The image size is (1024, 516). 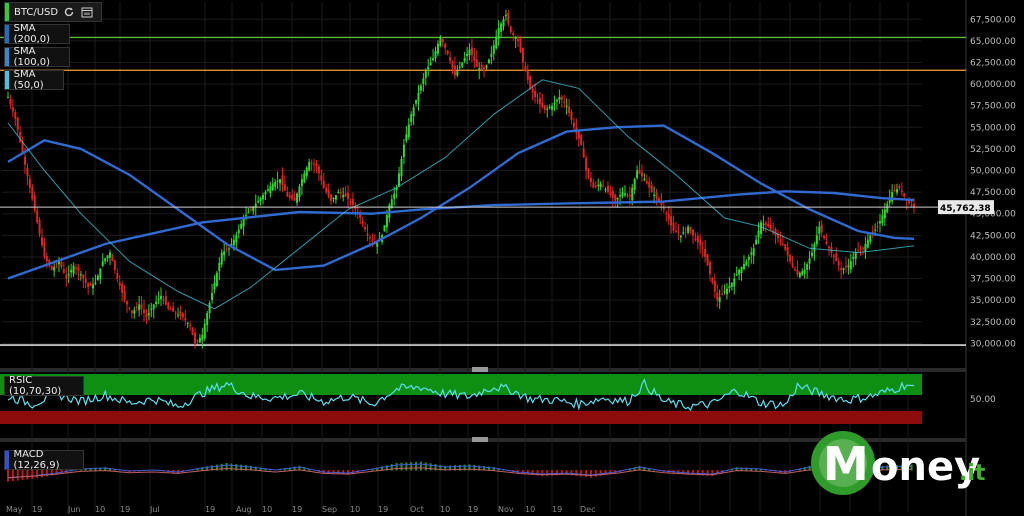 What do you see at coordinates (993, 236) in the screenshot?
I see `y-tick-label: 42,500.00` at bounding box center [993, 236].